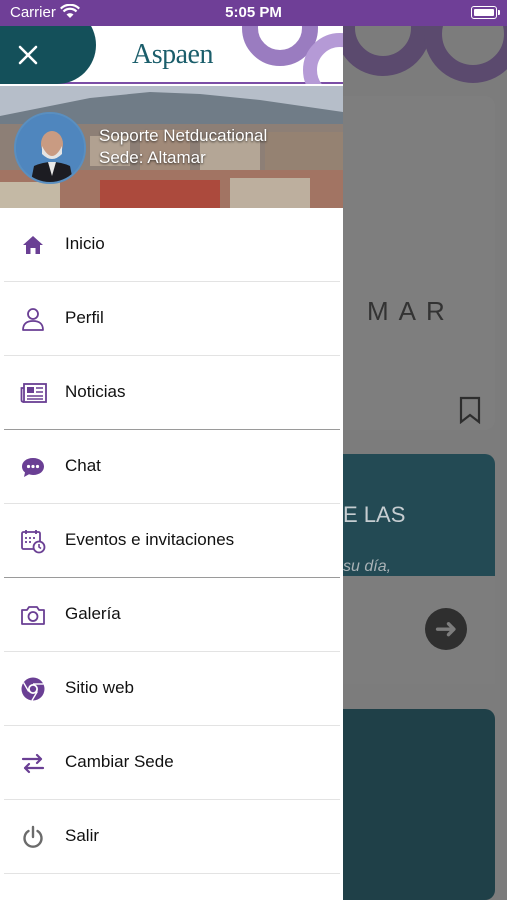 The height and width of the screenshot is (900, 507). I want to click on bookmark-icon, so click(470, 412).